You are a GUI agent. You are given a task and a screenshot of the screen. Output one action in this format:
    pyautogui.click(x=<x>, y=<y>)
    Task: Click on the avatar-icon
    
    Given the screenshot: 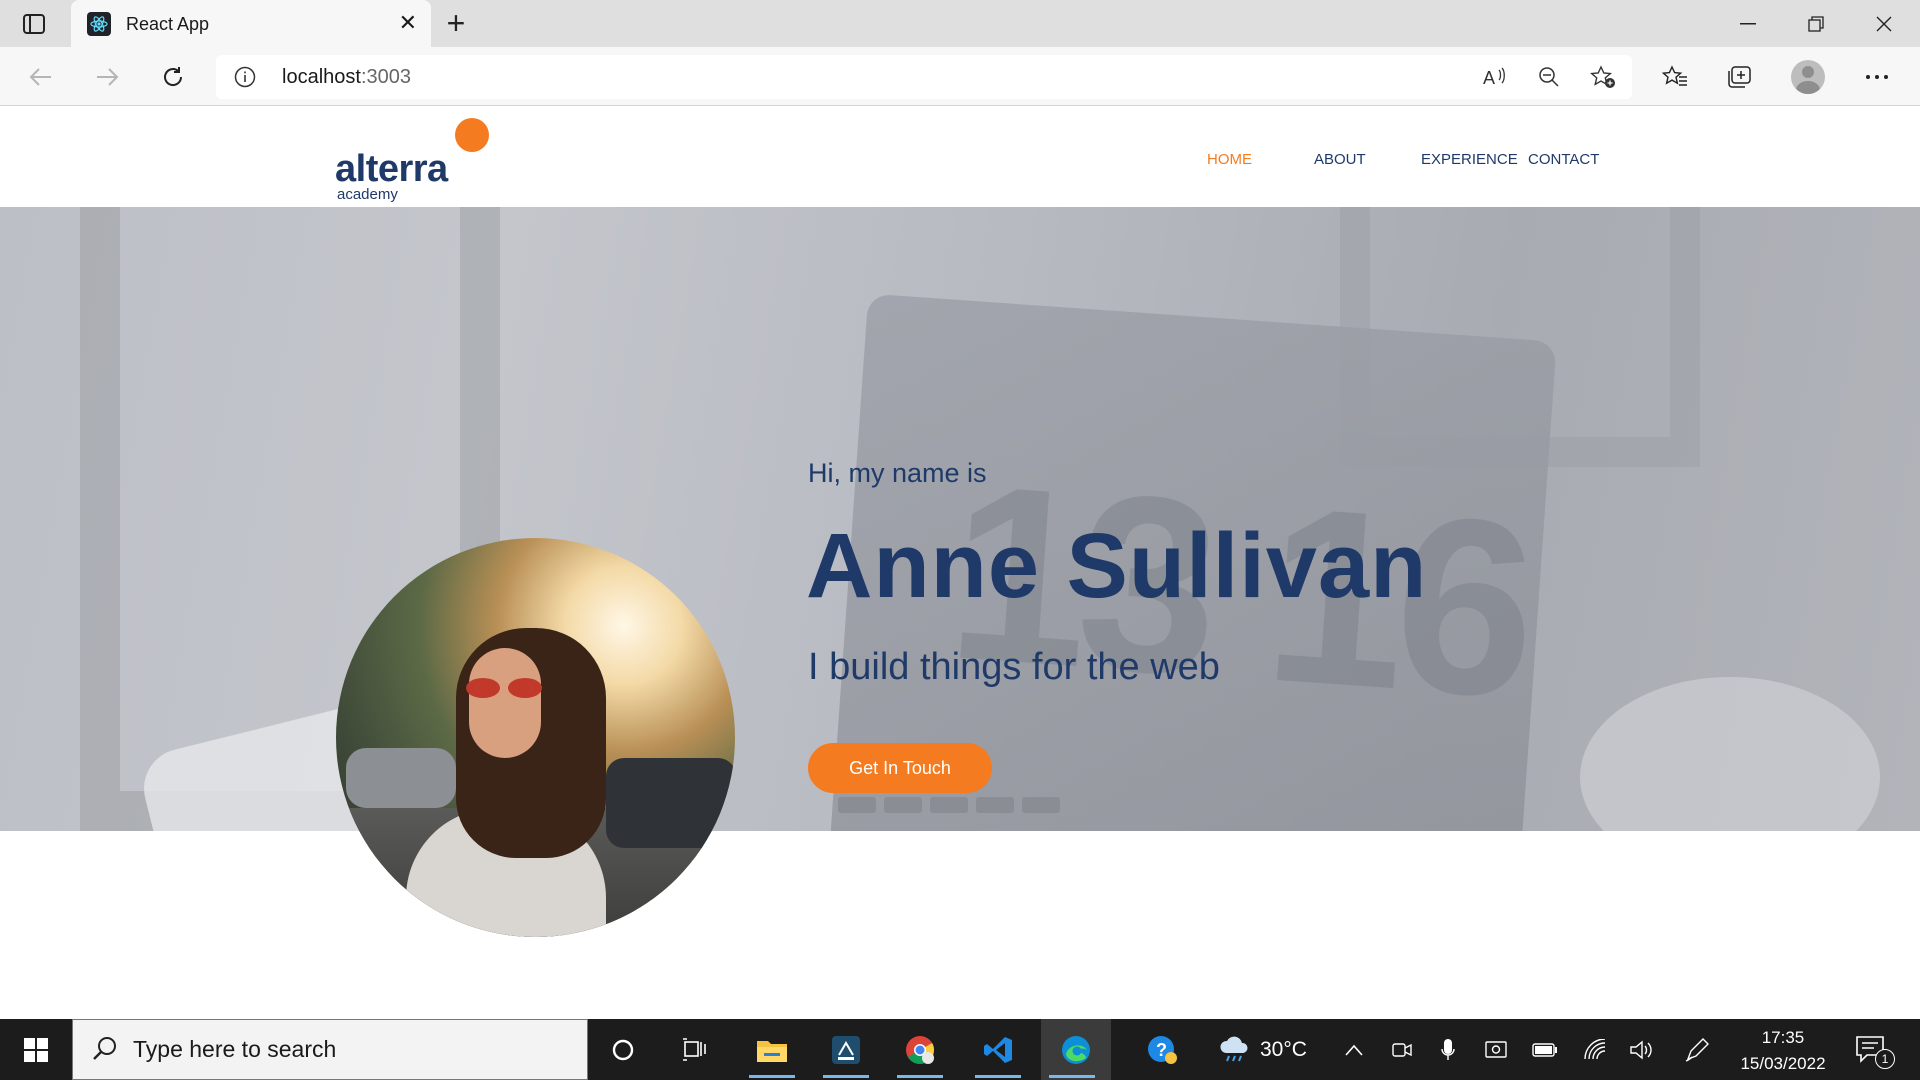 What is the action you would take?
    pyautogui.click(x=1808, y=77)
    